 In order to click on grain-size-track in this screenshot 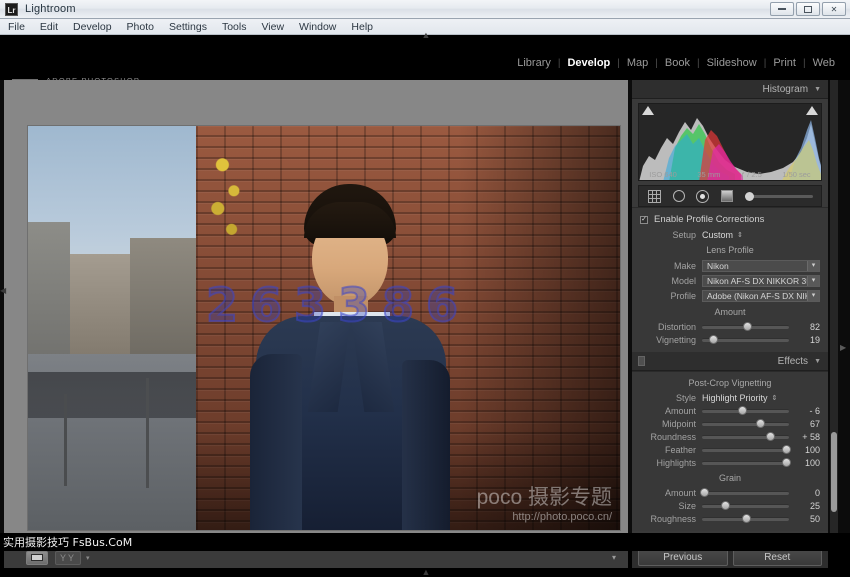, I will do `click(745, 505)`.